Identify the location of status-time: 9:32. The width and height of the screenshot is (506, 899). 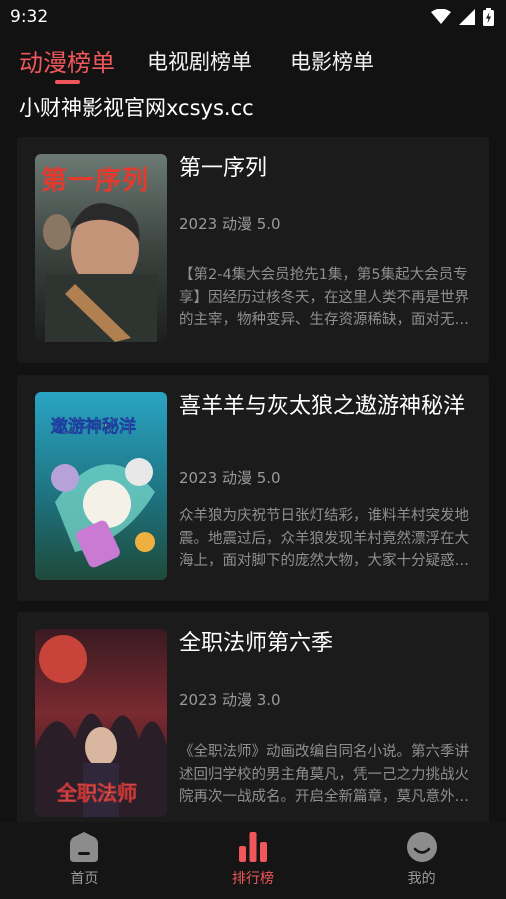
(29, 17).